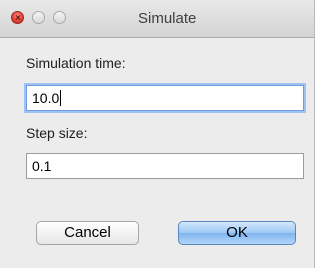  I want to click on title-bar: Simulate, so click(157, 19).